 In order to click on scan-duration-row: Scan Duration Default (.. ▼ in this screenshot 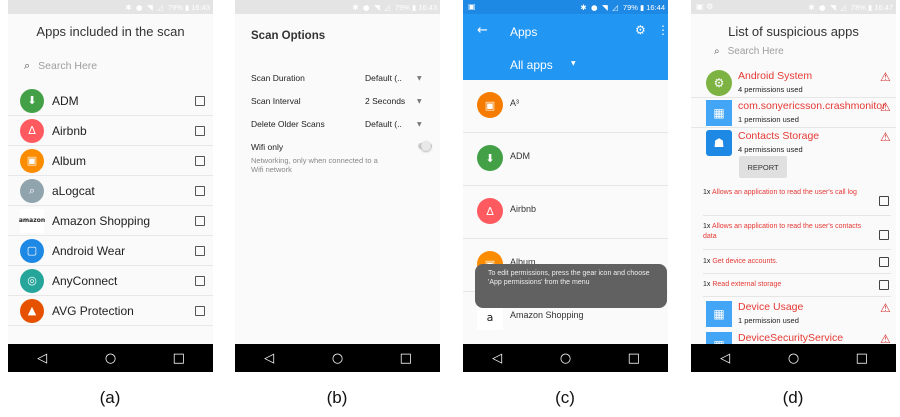, I will do `click(341, 78)`.